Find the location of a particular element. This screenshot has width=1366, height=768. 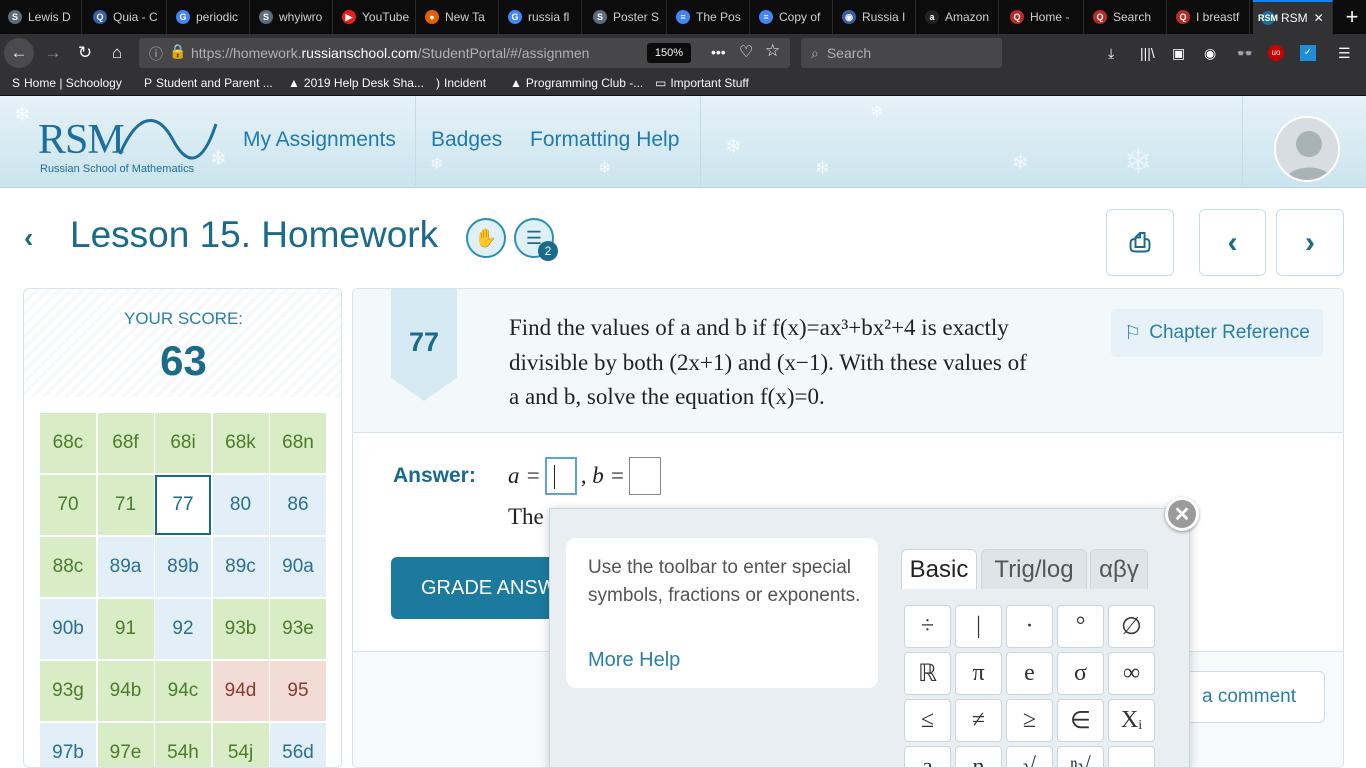

problem-cell: 71 is located at coordinates (125, 505).